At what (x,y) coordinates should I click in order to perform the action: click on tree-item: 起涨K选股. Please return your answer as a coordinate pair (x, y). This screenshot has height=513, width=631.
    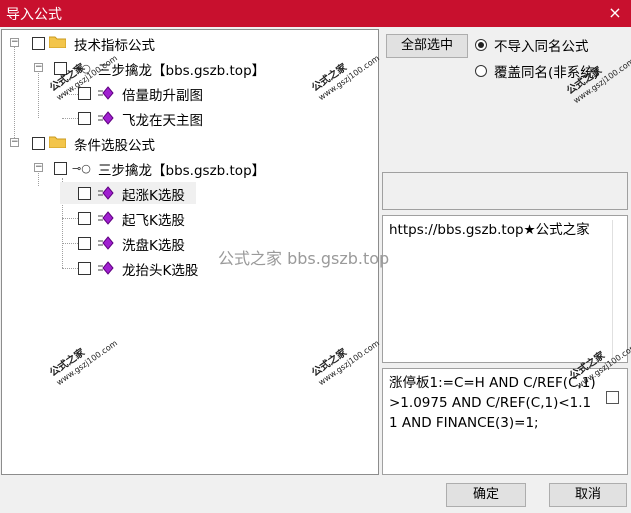
    Looking at the image, I should click on (128, 193).